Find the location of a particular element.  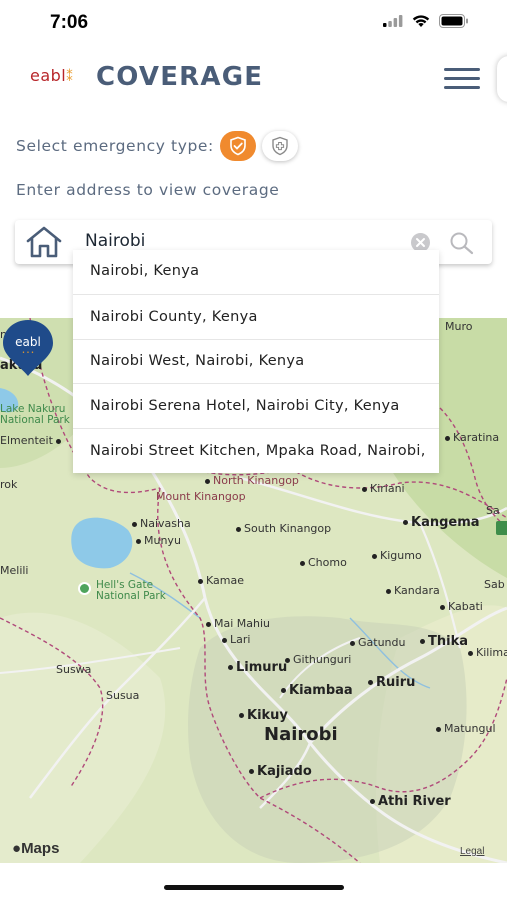

home-icon is located at coordinates (44, 242).